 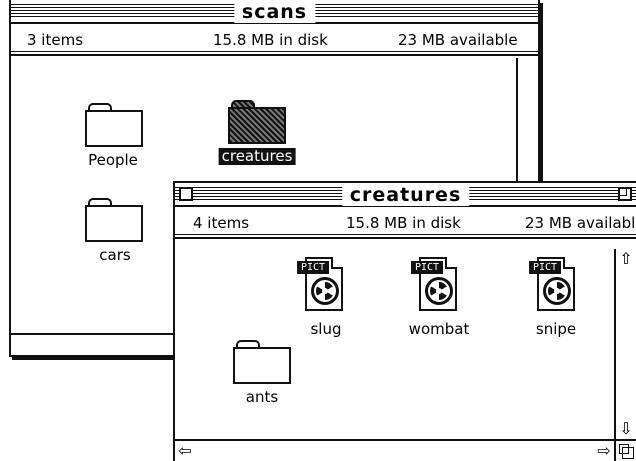 What do you see at coordinates (274, 40) in the screenshot?
I see `scans-info-bar: 3 items 15.8 MB in disk 23 MB available` at bounding box center [274, 40].